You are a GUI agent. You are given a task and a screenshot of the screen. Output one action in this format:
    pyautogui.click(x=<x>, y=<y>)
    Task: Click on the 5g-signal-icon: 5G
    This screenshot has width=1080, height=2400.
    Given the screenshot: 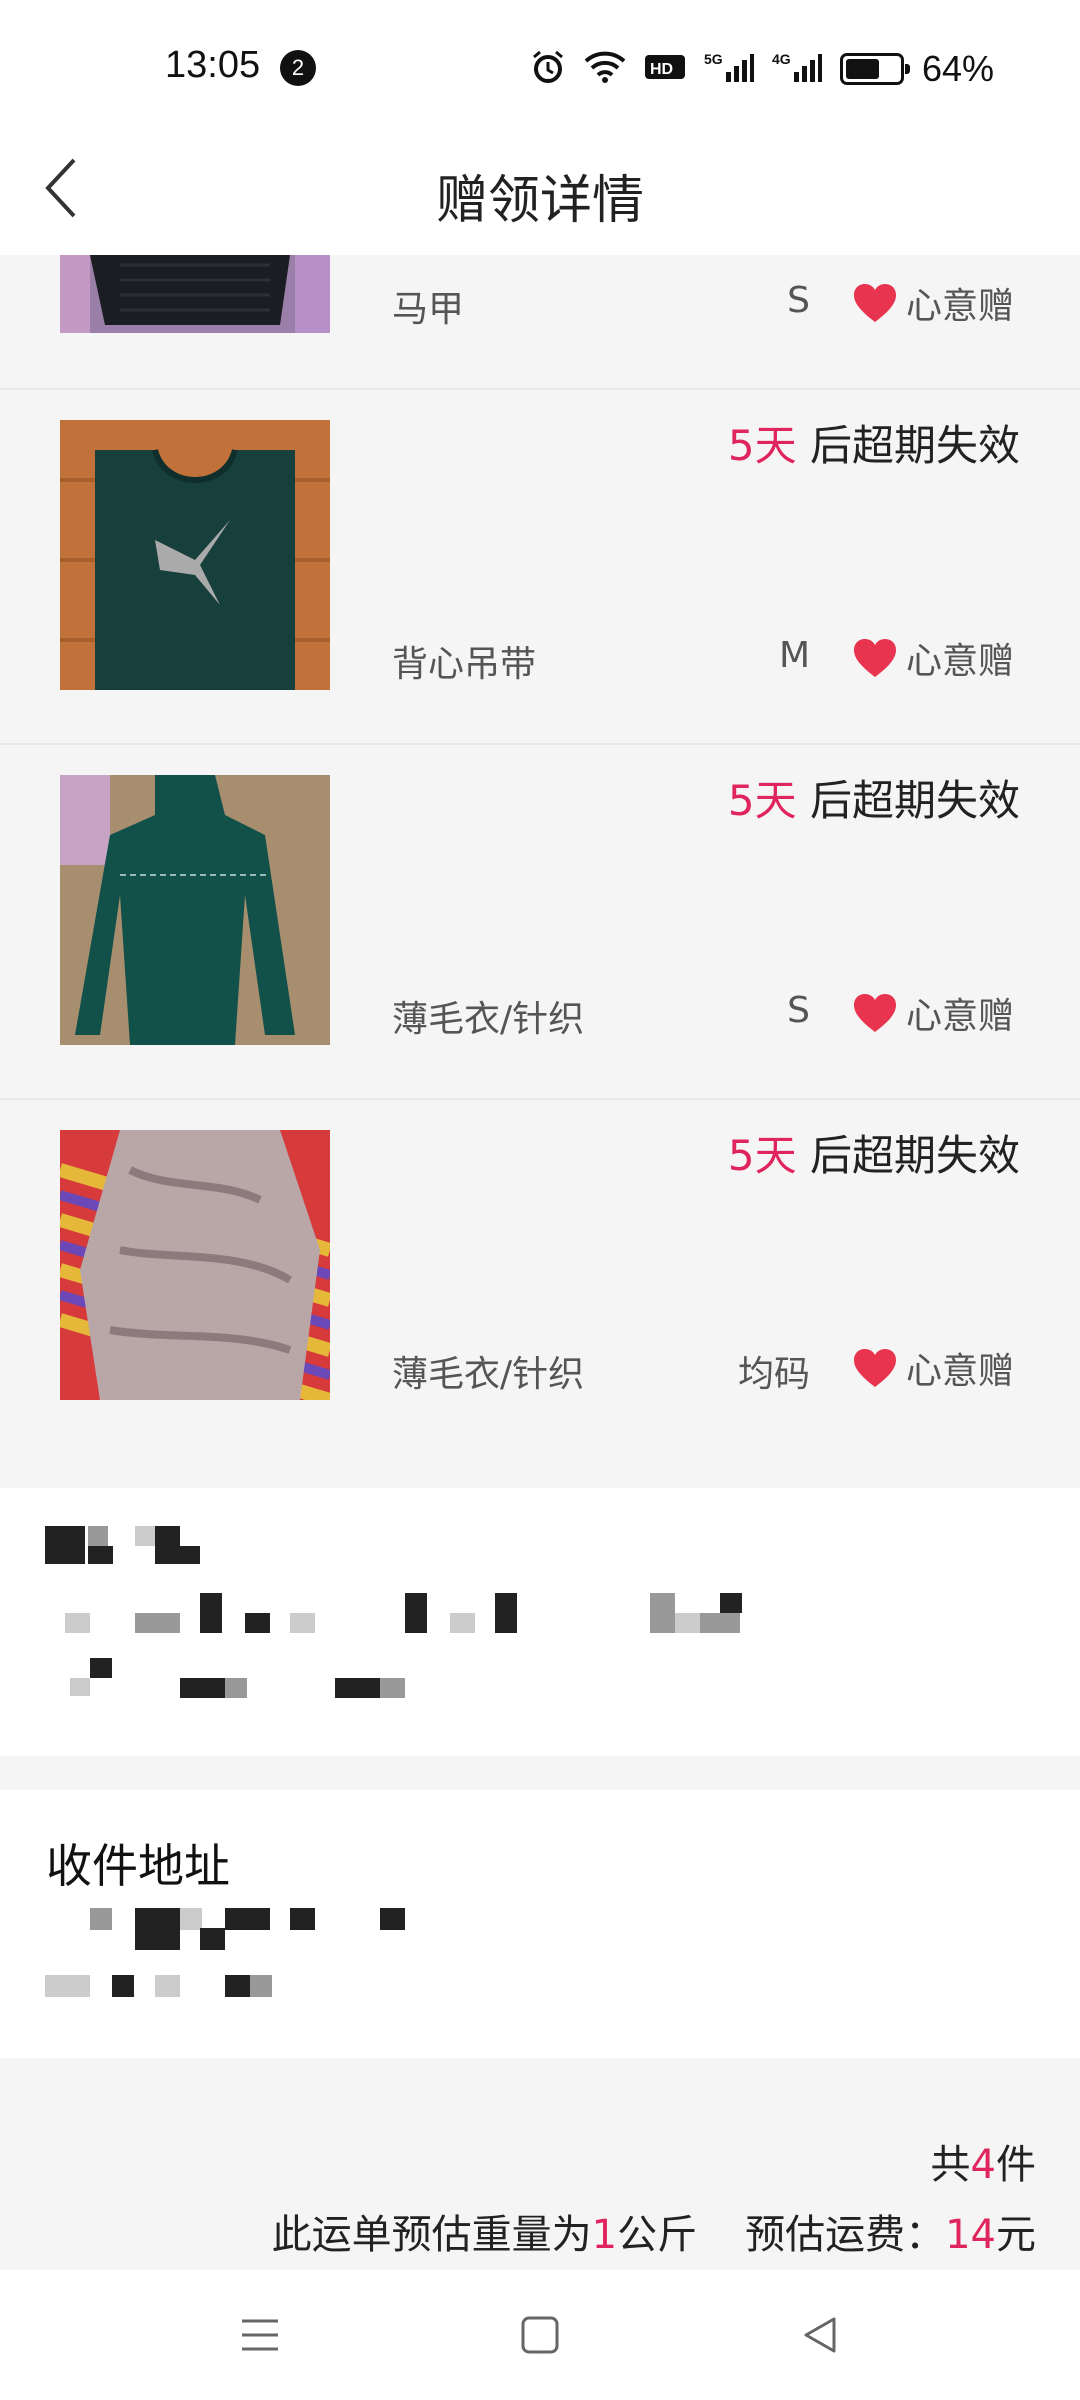 What is the action you would take?
    pyautogui.click(x=729, y=69)
    